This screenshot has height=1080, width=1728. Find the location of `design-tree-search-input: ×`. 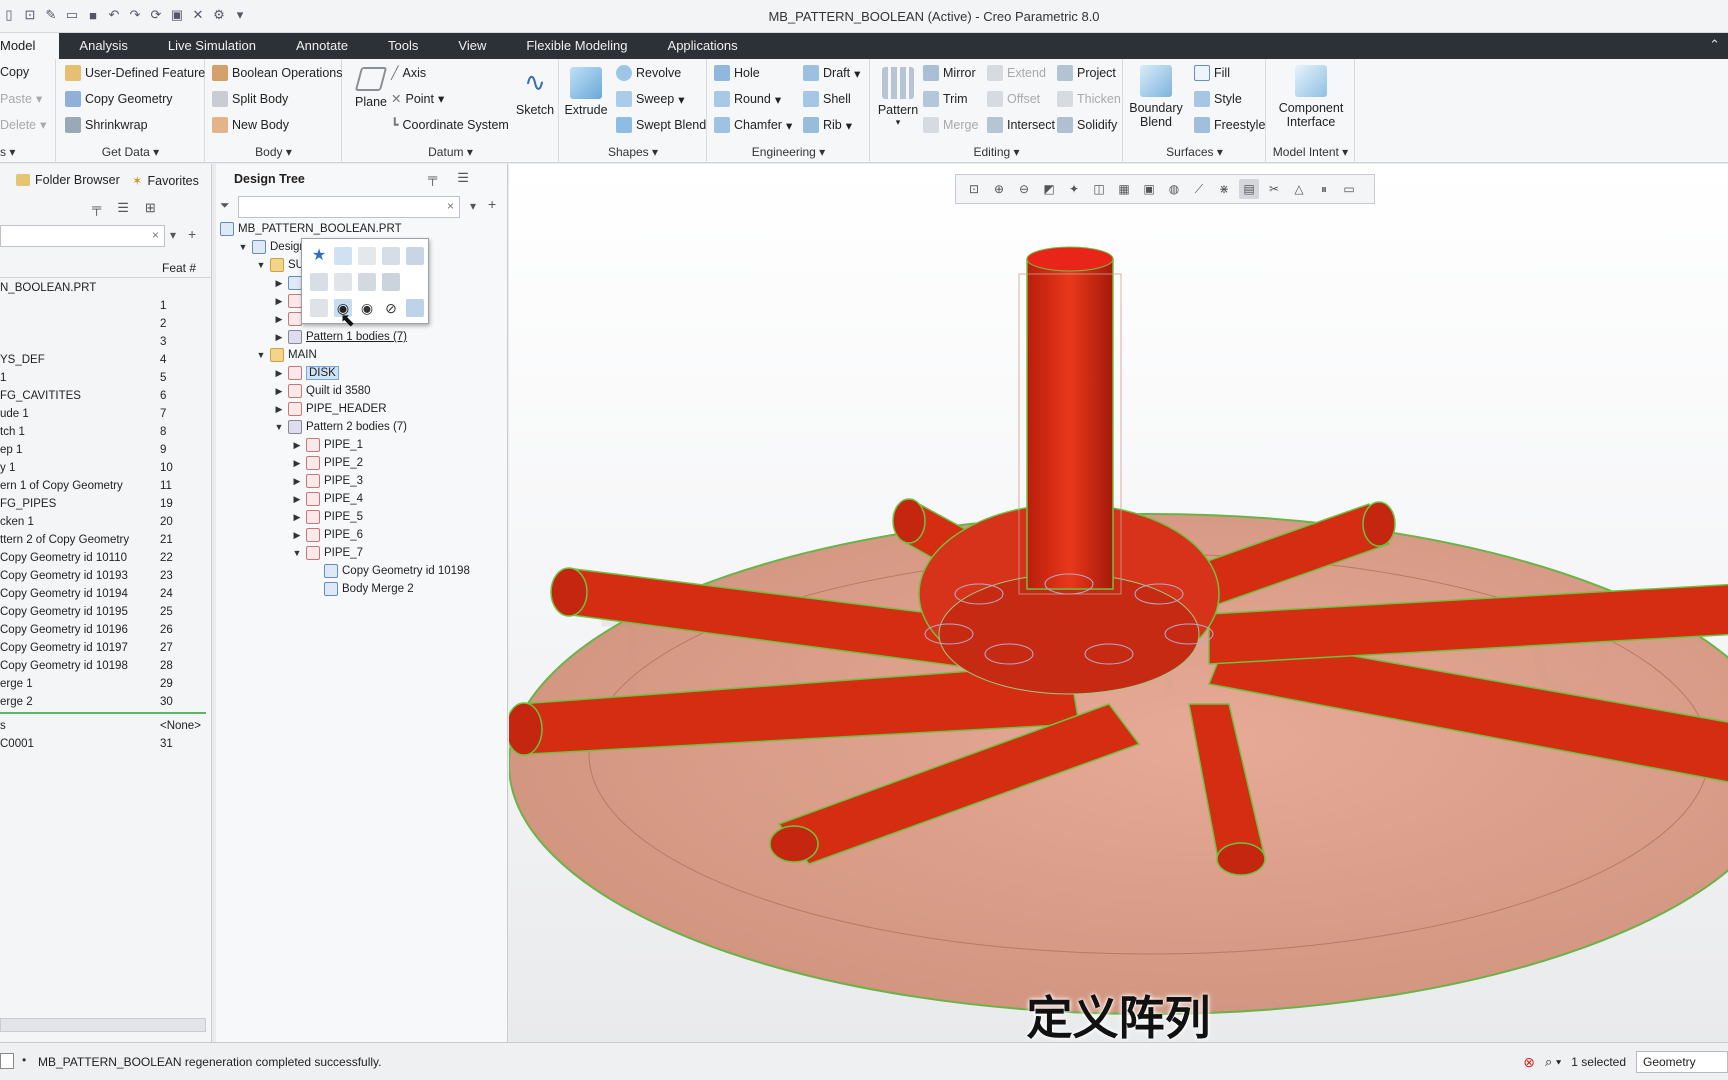

design-tree-search-input: × is located at coordinates (349, 207).